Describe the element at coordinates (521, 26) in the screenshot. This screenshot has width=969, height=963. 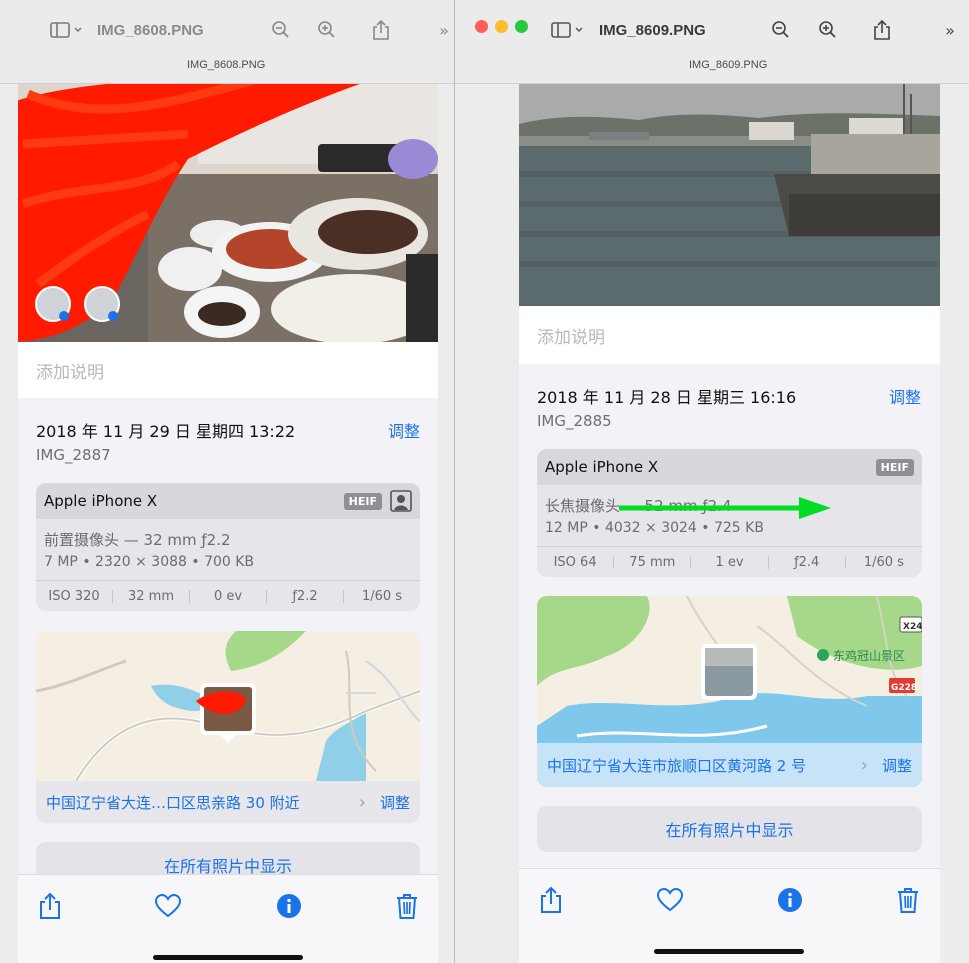
I see `fullscreen-button` at that location.